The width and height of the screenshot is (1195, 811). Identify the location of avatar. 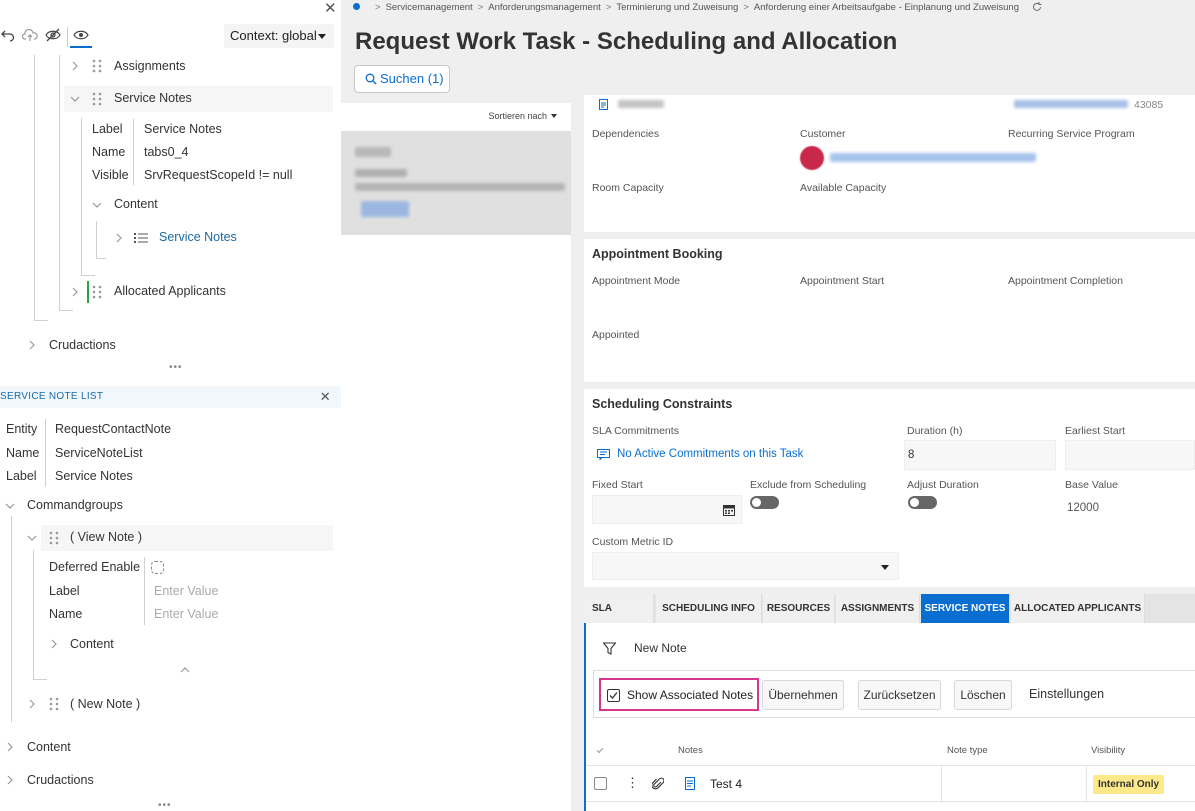
(812, 158).